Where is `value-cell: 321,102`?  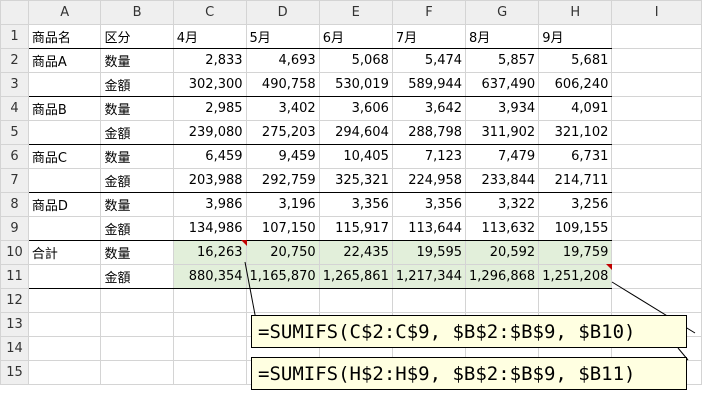 value-cell: 321,102 is located at coordinates (575, 132).